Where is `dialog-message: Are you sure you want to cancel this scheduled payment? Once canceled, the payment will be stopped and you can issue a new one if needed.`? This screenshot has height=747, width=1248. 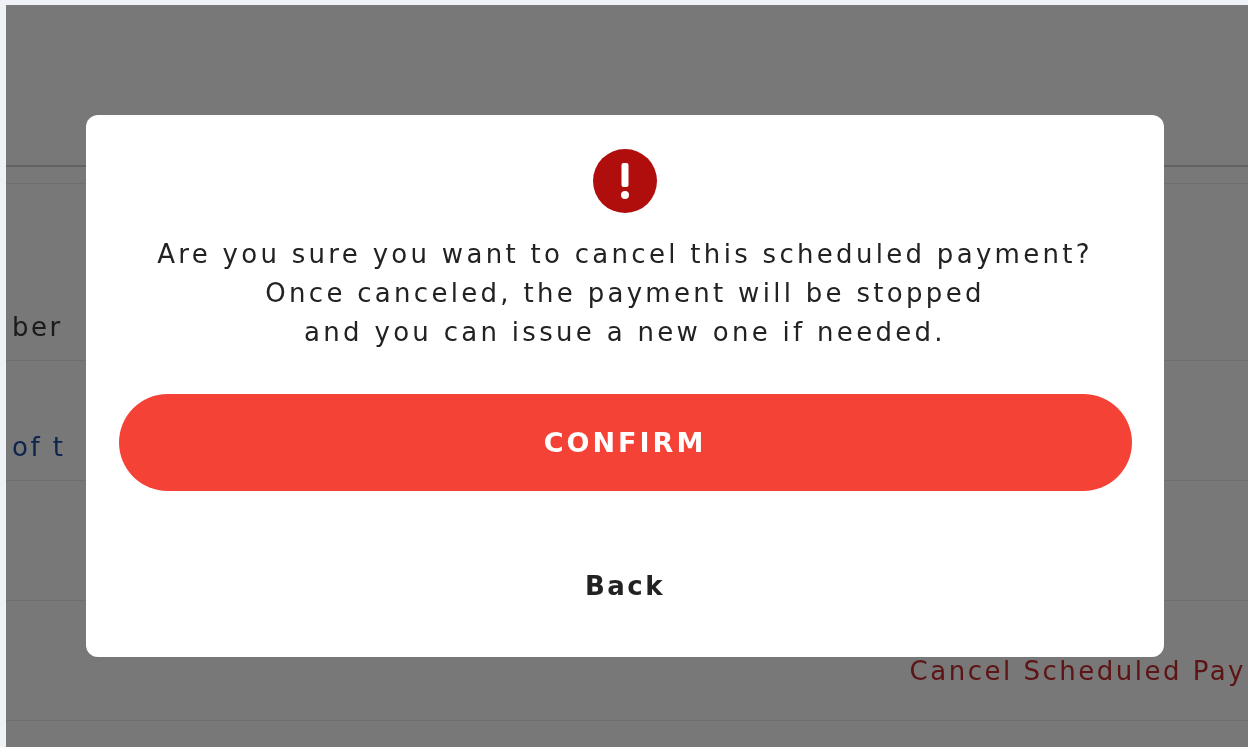
dialog-message: Are you sure you want to cancel this scheduled payment? Once canceled, the payment will be stopped and you can issue a new one if needed. is located at coordinates (625, 293).